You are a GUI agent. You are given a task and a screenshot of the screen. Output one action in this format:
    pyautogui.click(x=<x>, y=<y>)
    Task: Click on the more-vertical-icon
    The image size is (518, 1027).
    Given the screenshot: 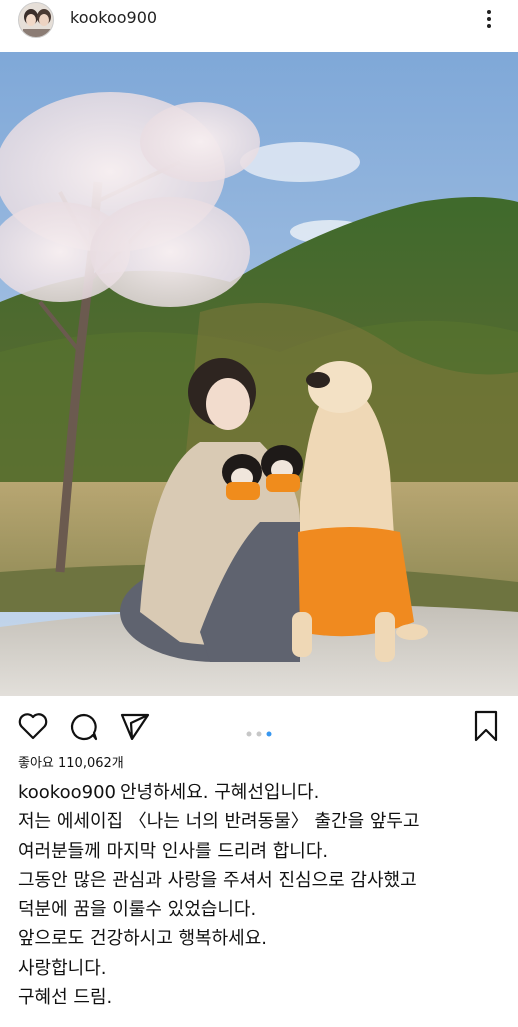 What is the action you would take?
    pyautogui.click(x=489, y=19)
    